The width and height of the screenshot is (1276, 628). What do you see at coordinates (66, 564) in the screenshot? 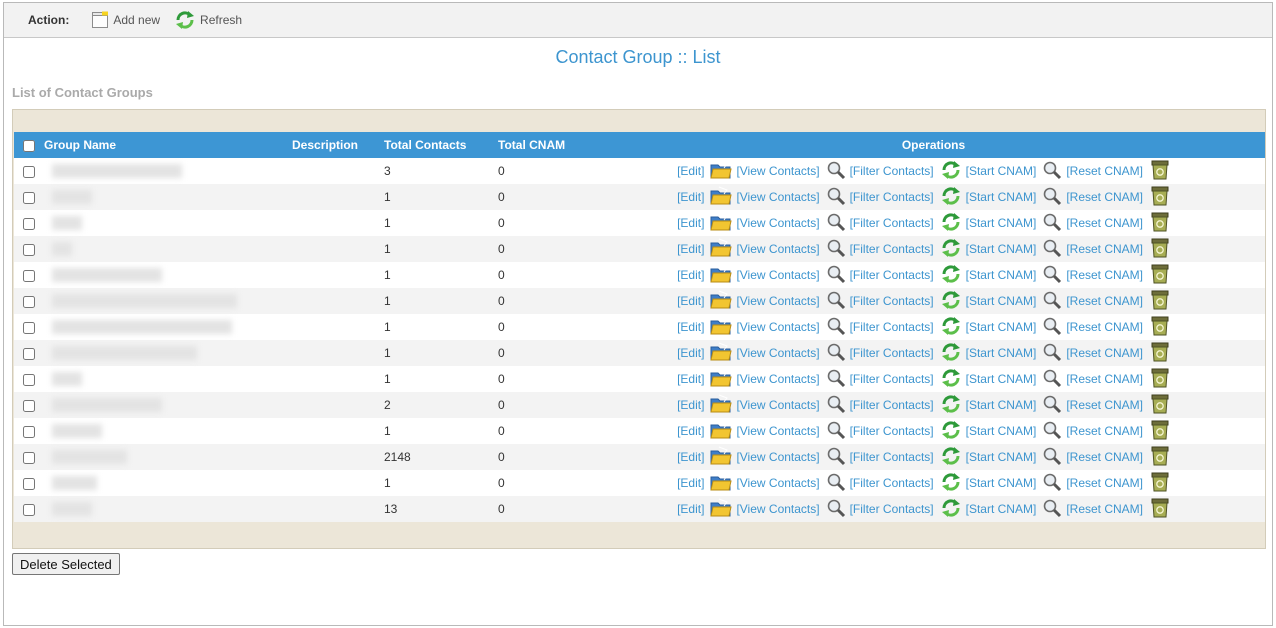
I see `delete-selected-button: Delete Selected` at bounding box center [66, 564].